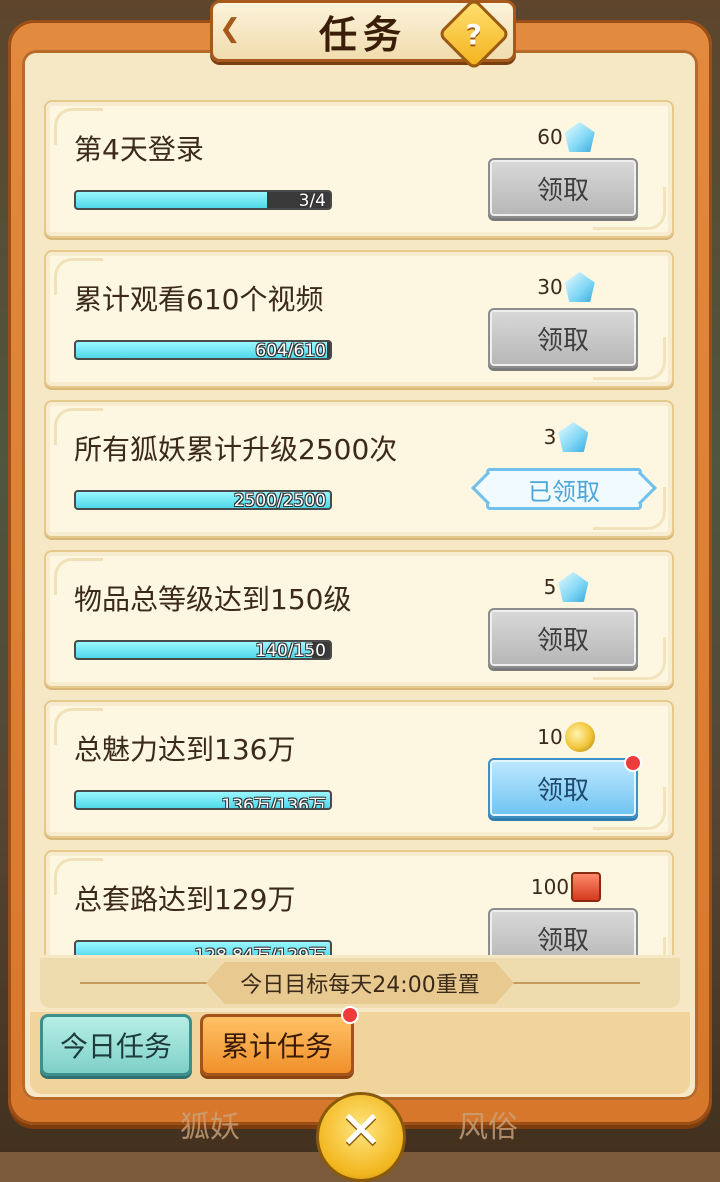 The width and height of the screenshot is (720, 1182). Describe the element at coordinates (236, 449) in the screenshot. I see `task-title: 所有狐妖累计升级2500次` at that location.